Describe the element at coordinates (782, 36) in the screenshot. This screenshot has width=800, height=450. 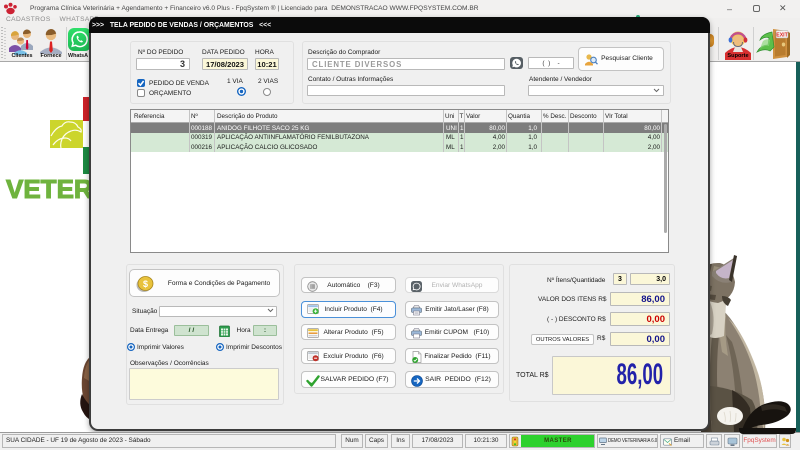
I see `svg-text: EXIT` at that location.